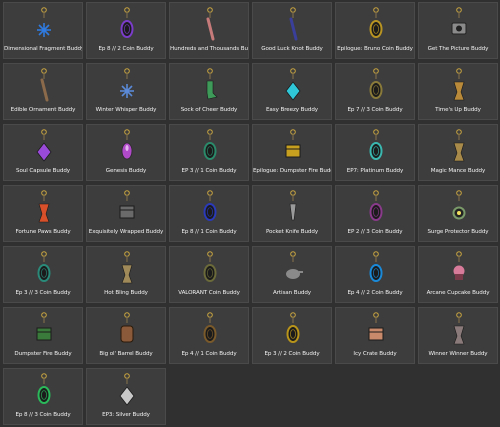  I want to click on buddy-tile: Big ol' Barrel Buddy, so click(126, 335).